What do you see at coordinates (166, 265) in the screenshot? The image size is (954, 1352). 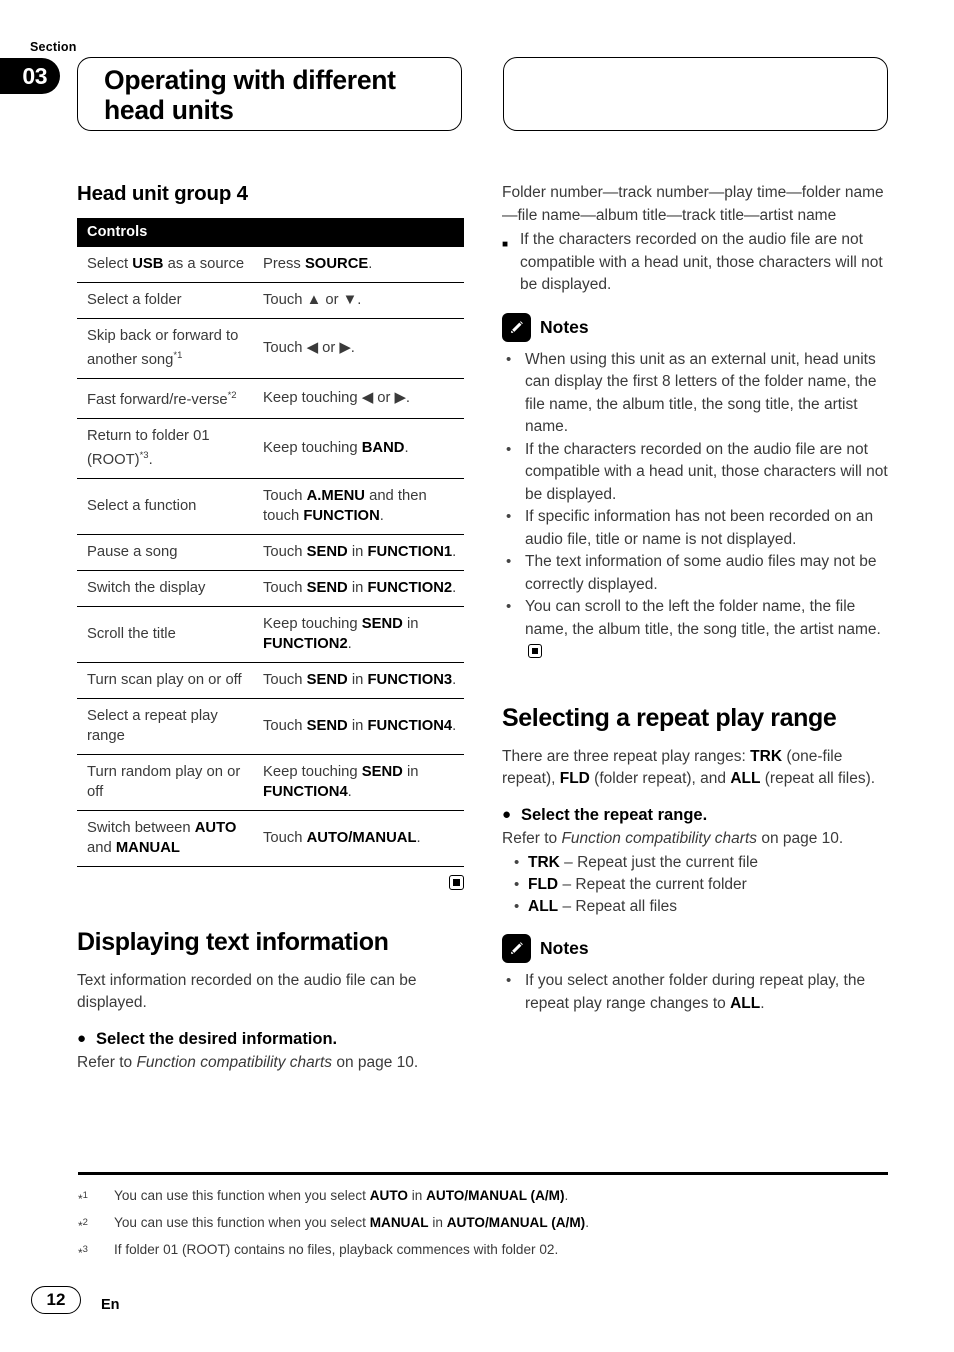 I see `control-cell: Select USB as a source` at bounding box center [166, 265].